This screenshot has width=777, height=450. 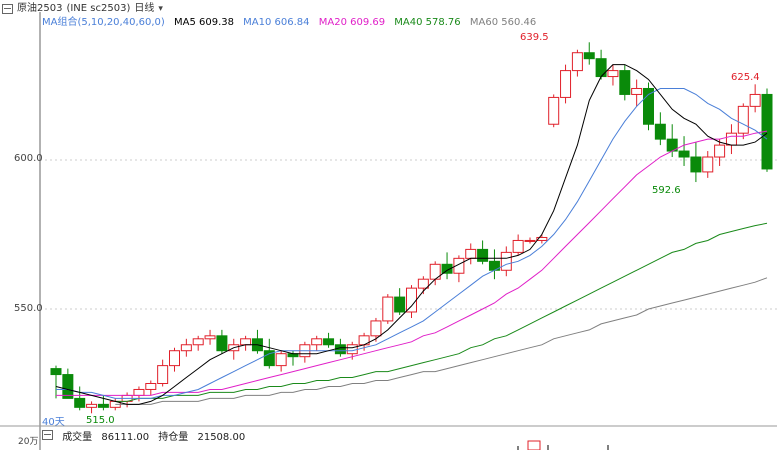 What do you see at coordinates (47, 435) in the screenshot?
I see `volume-panel-icon` at bounding box center [47, 435].